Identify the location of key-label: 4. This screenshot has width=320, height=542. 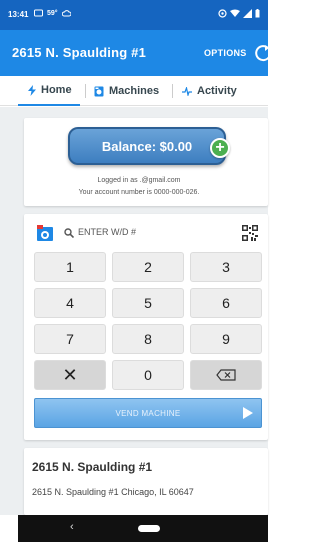
(70, 303).